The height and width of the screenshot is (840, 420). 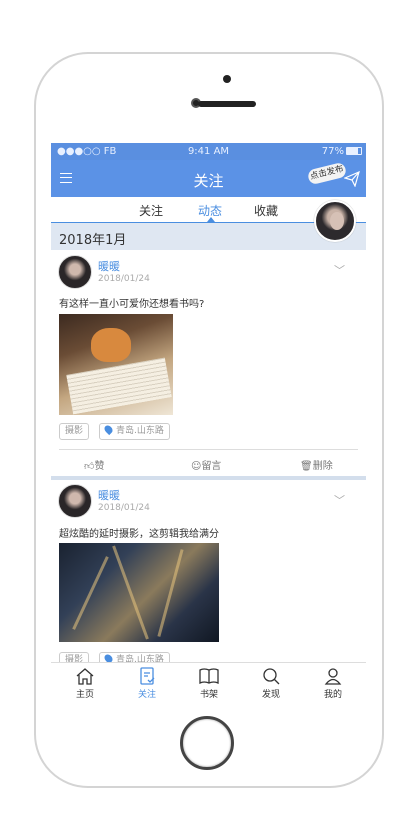 I want to click on post-text: 有这样一直小可爱你还想看书吗?, so click(x=132, y=304).